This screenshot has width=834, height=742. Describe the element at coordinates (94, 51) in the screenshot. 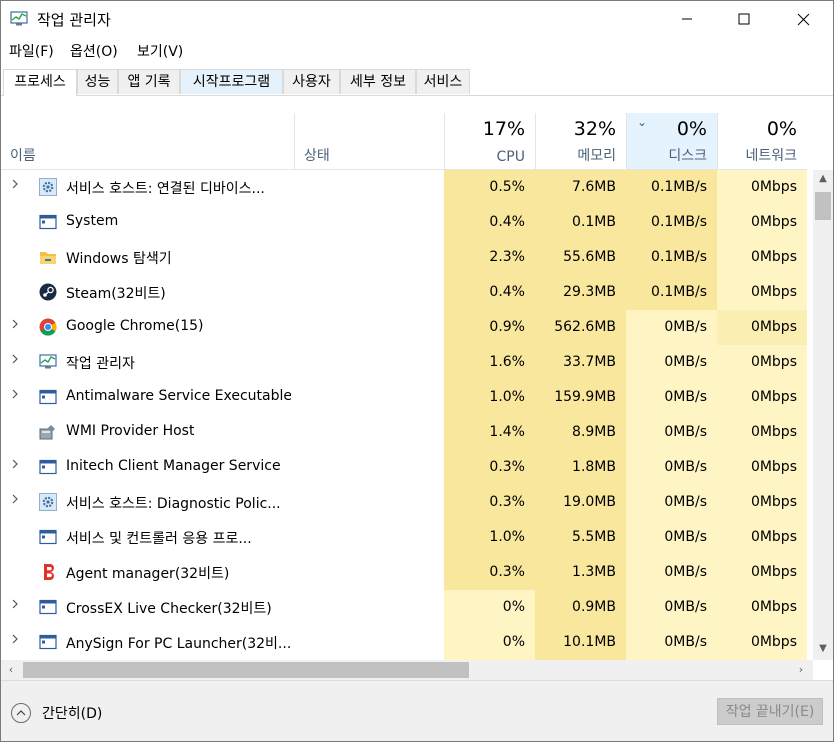

I see `menu-options: 옵션(O)` at that location.